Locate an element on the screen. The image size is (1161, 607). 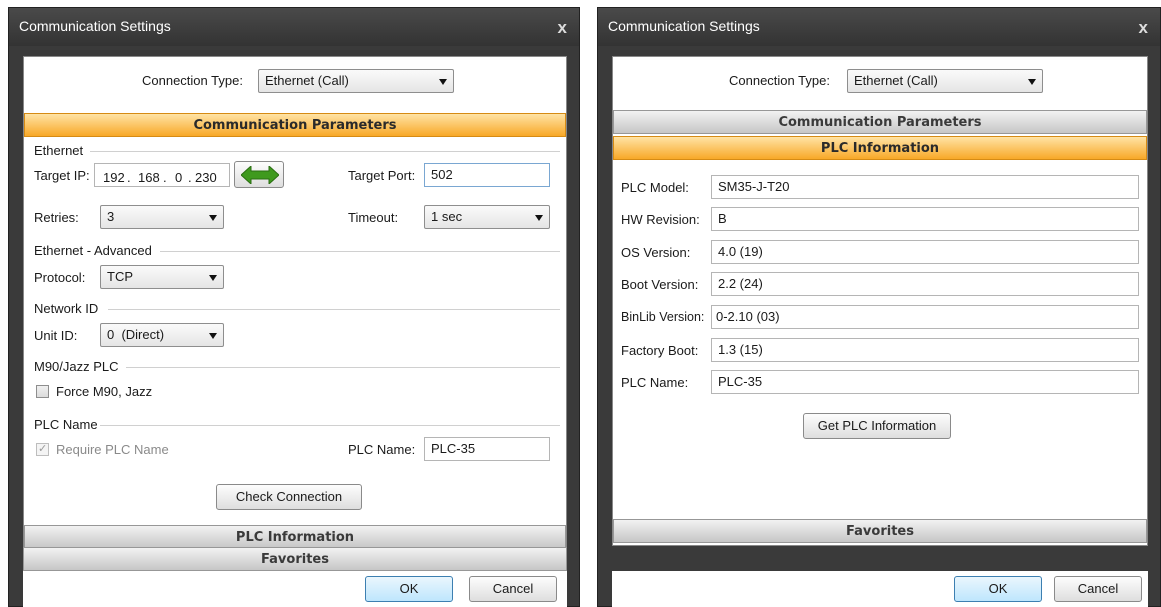
require-plc-name-checkbox: ✓ is located at coordinates (42, 449).